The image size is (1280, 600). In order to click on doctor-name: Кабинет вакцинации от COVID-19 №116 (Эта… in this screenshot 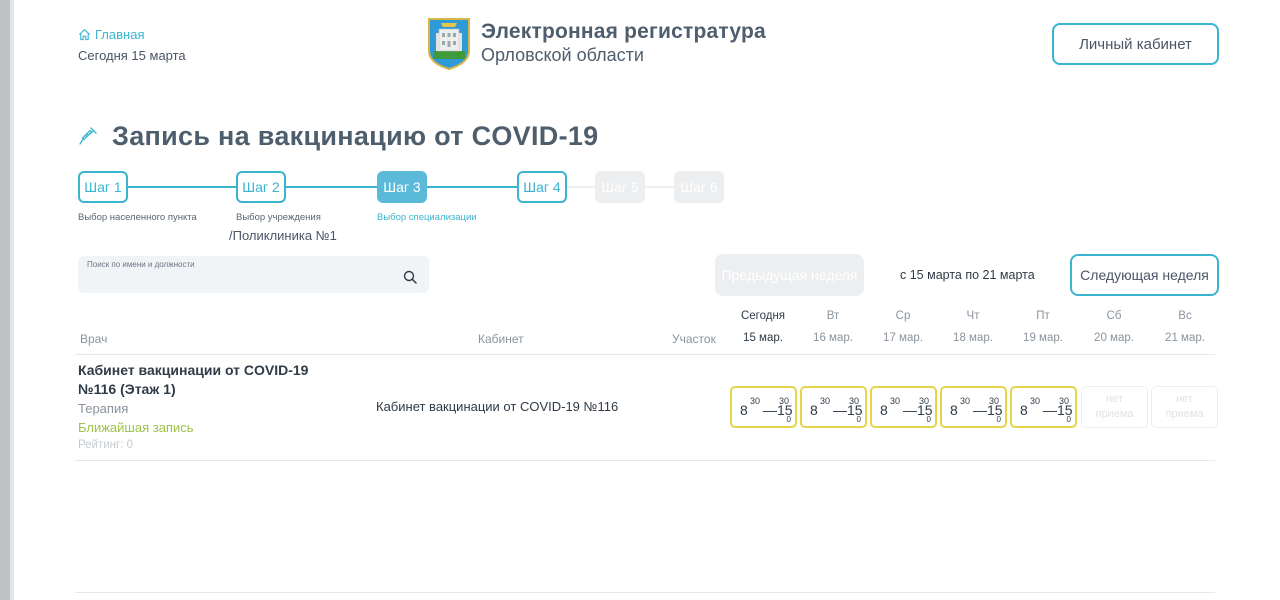, I will do `click(208, 380)`.